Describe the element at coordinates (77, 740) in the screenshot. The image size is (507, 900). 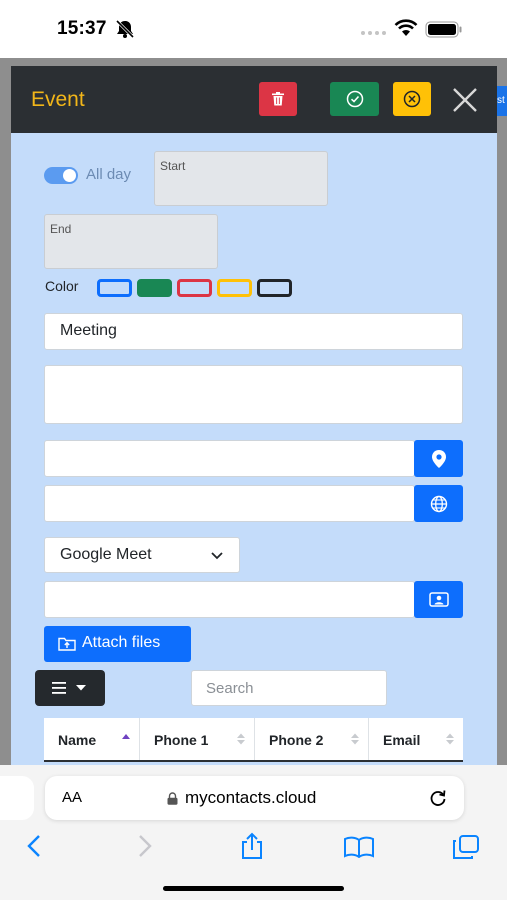
I see `column-header-label: Name` at that location.